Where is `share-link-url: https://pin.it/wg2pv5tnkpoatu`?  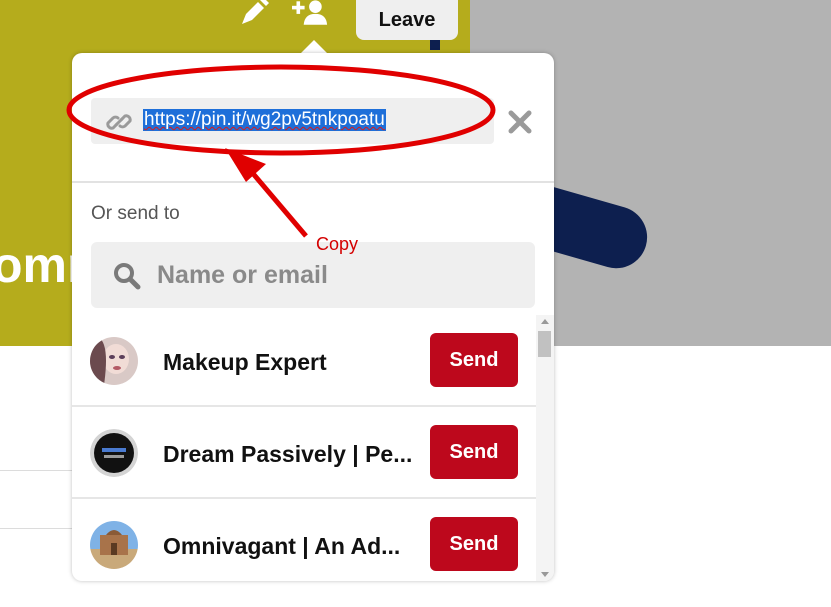
share-link-url: https://pin.it/wg2pv5tnkpoatu is located at coordinates (264, 120).